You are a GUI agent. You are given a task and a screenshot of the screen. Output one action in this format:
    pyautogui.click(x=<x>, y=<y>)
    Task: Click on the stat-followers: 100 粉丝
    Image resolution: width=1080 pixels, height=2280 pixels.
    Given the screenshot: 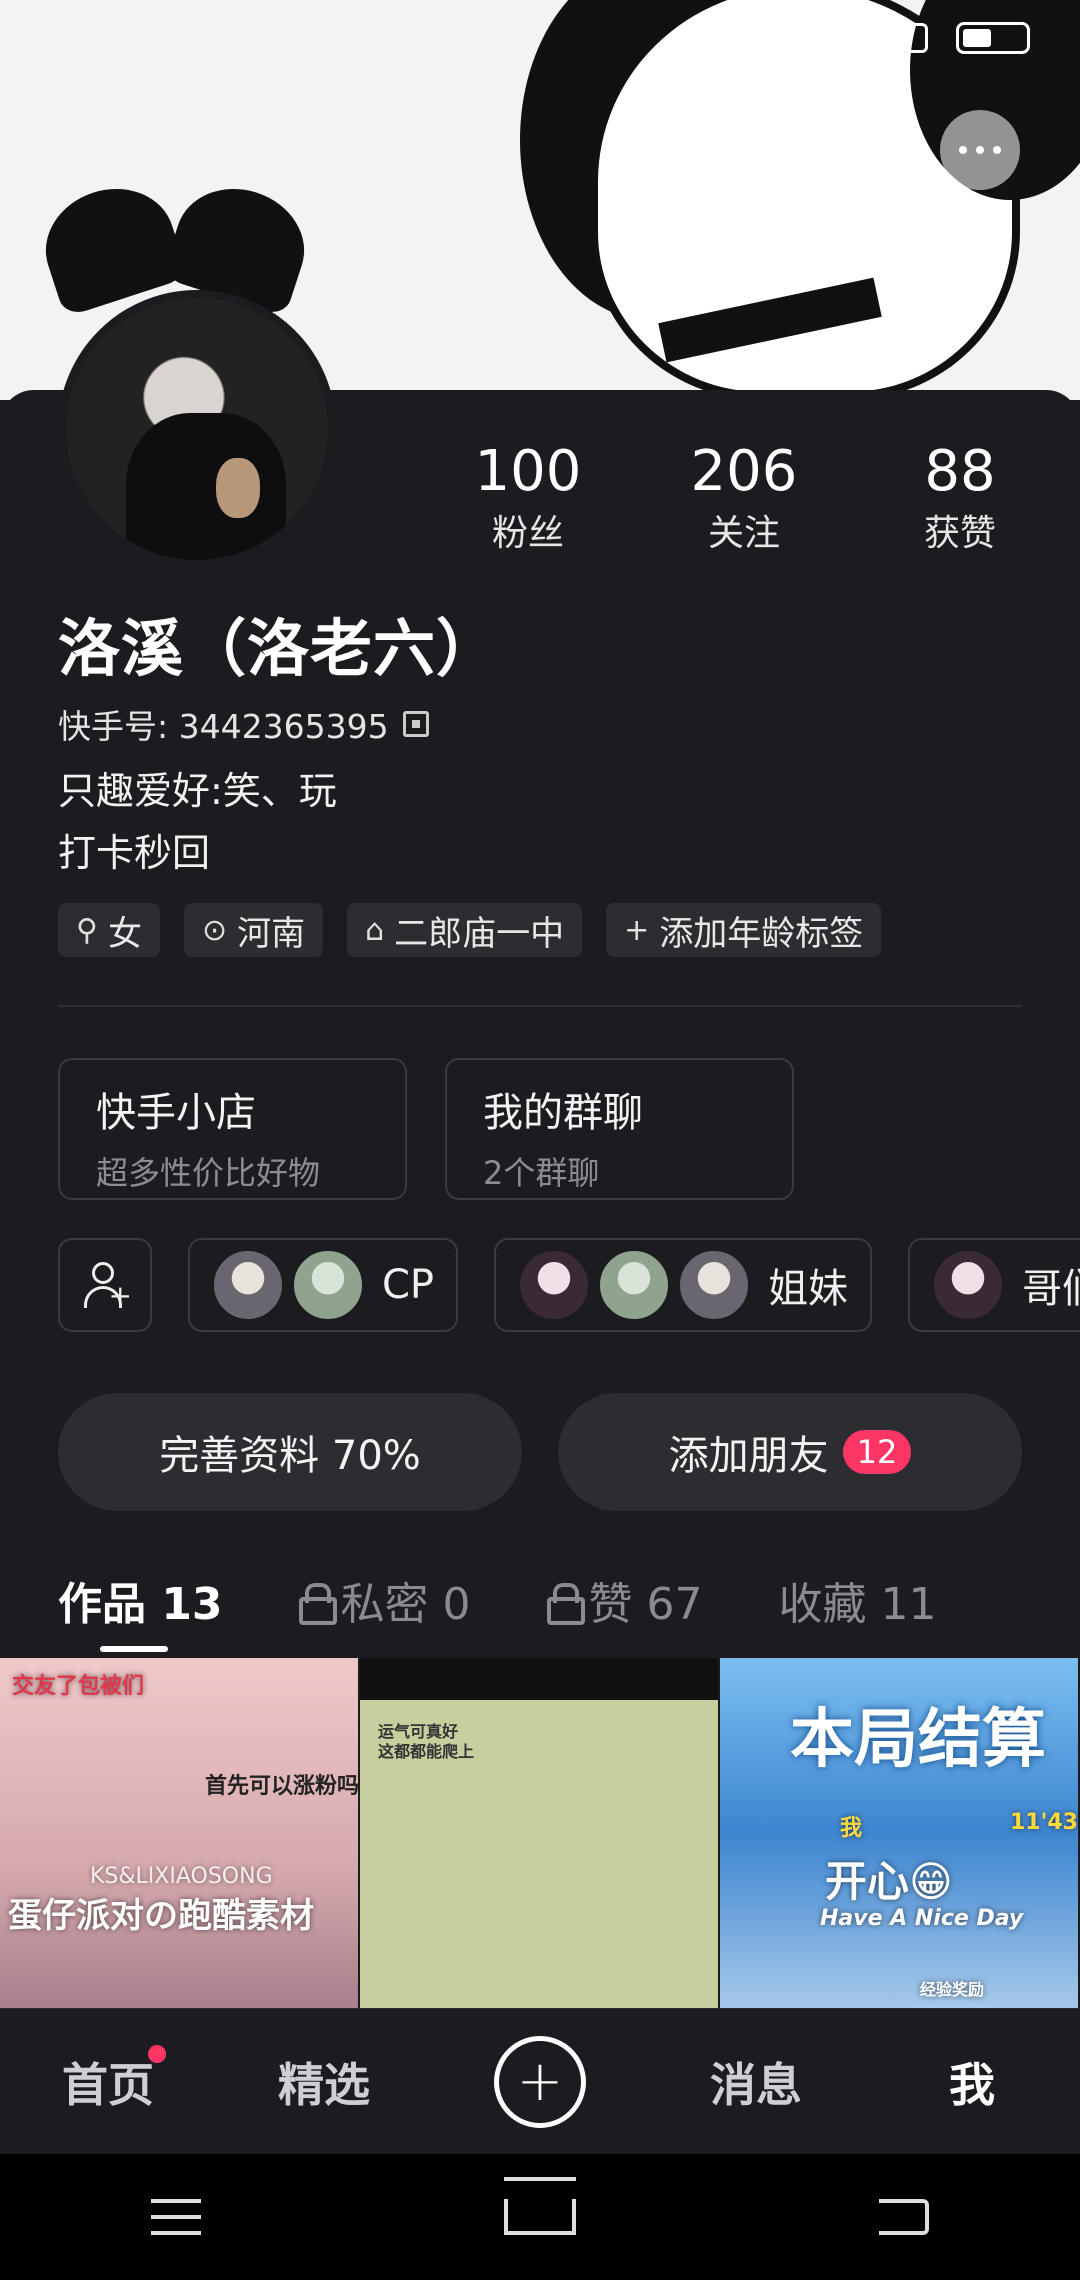 What is the action you would take?
    pyautogui.click(x=528, y=498)
    